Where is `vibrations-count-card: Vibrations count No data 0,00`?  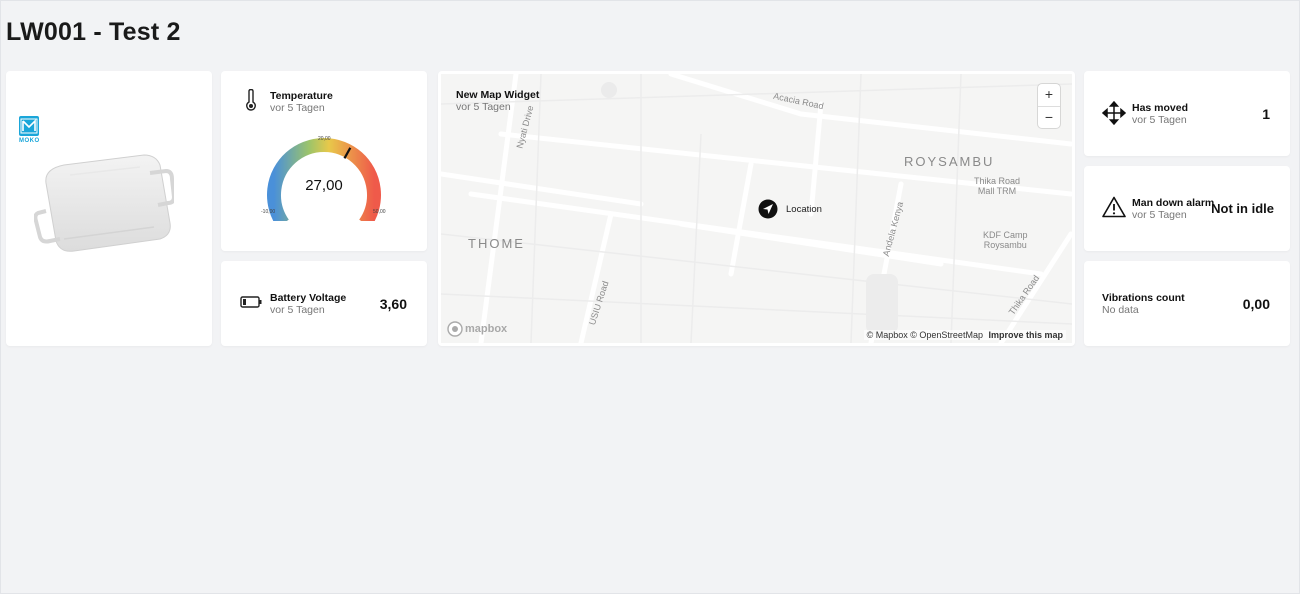 vibrations-count-card: Vibrations count No data 0,00 is located at coordinates (1187, 303).